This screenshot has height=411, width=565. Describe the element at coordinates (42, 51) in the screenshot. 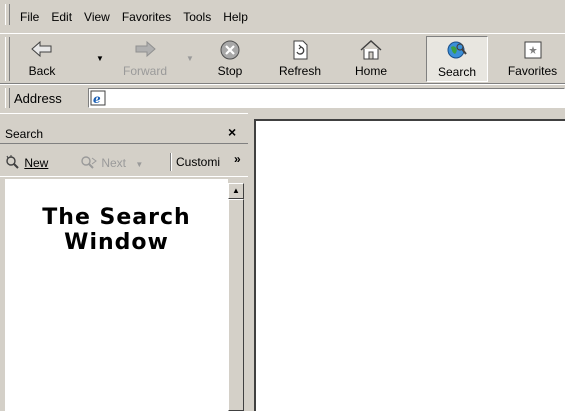

I see `back-arrow-icon` at that location.